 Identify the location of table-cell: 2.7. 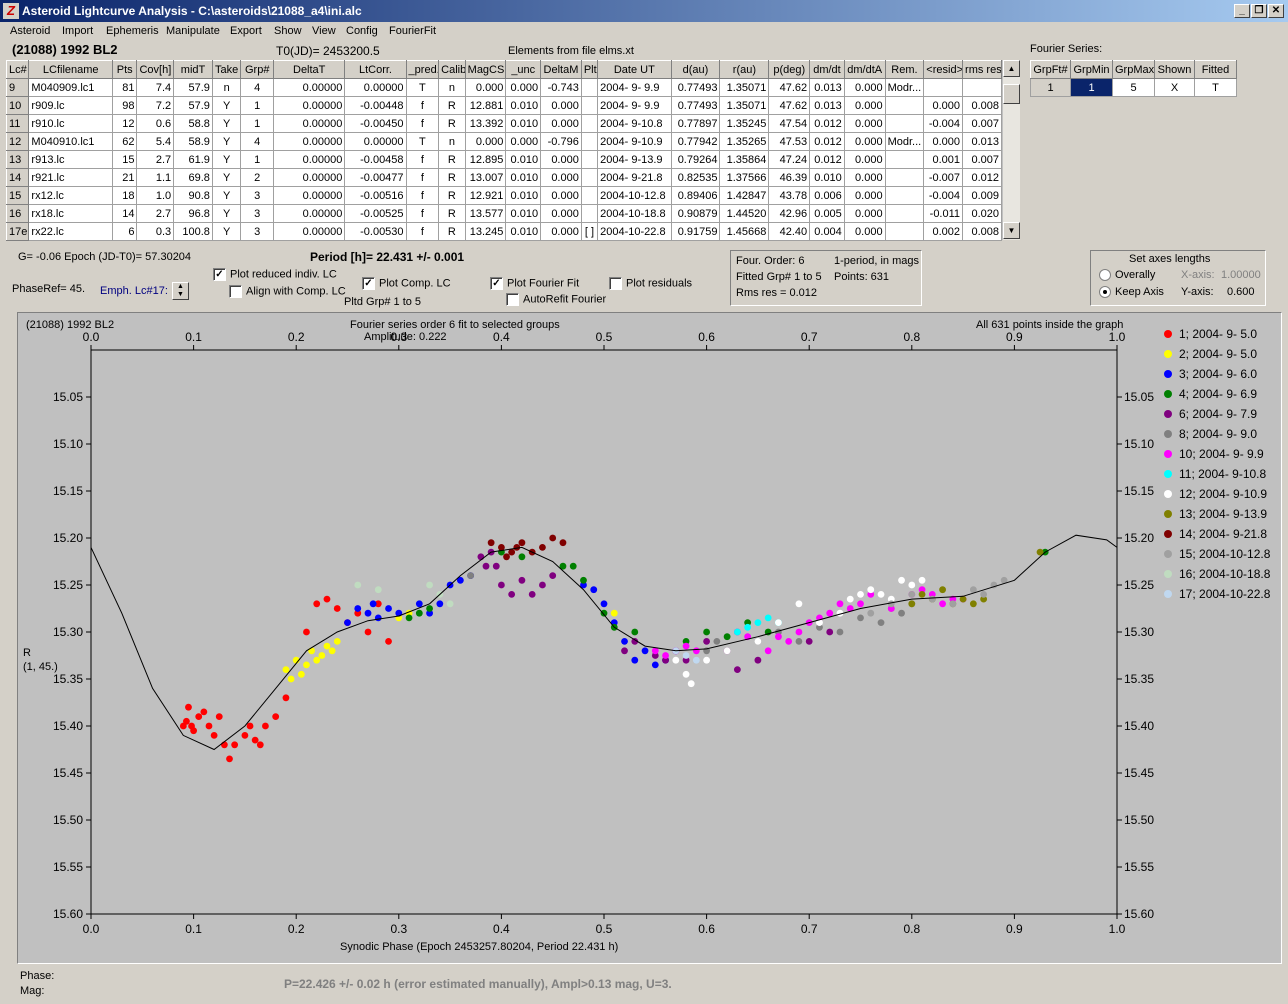
(155, 159).